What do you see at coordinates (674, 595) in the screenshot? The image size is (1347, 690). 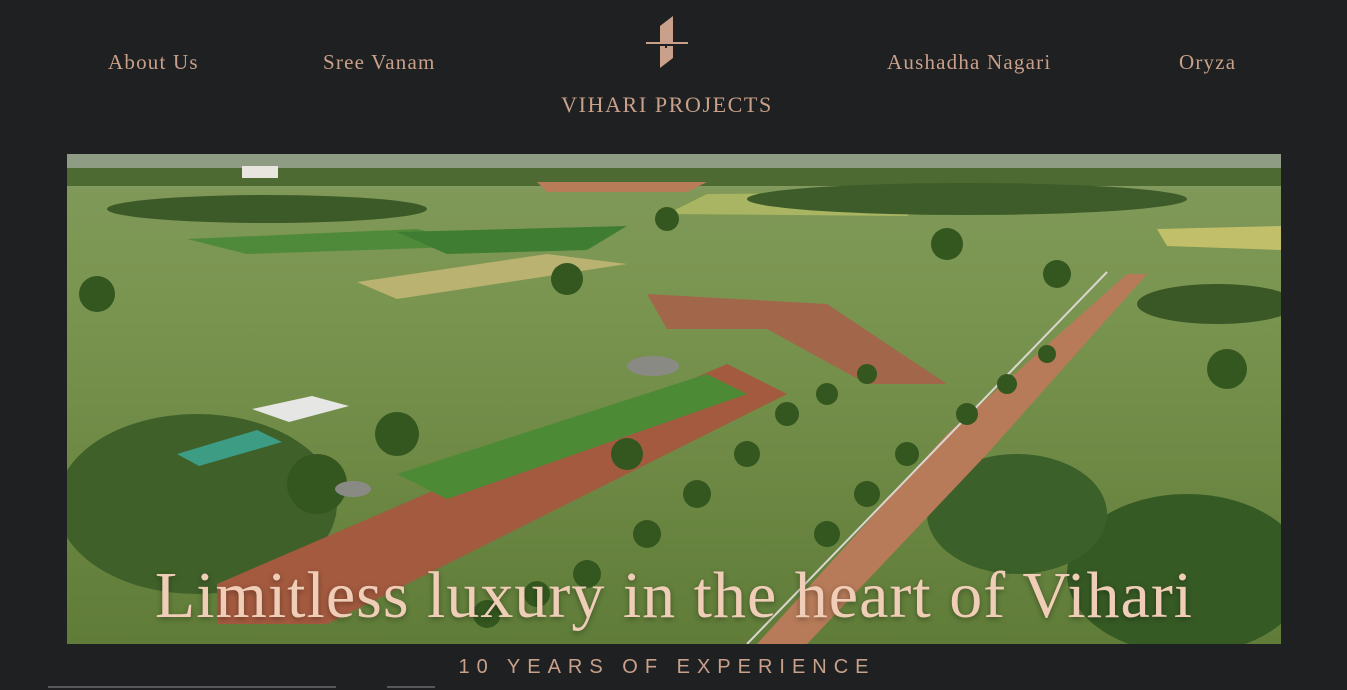 I see `hero-title: Limitless luxury in the heart of Vihari` at bounding box center [674, 595].